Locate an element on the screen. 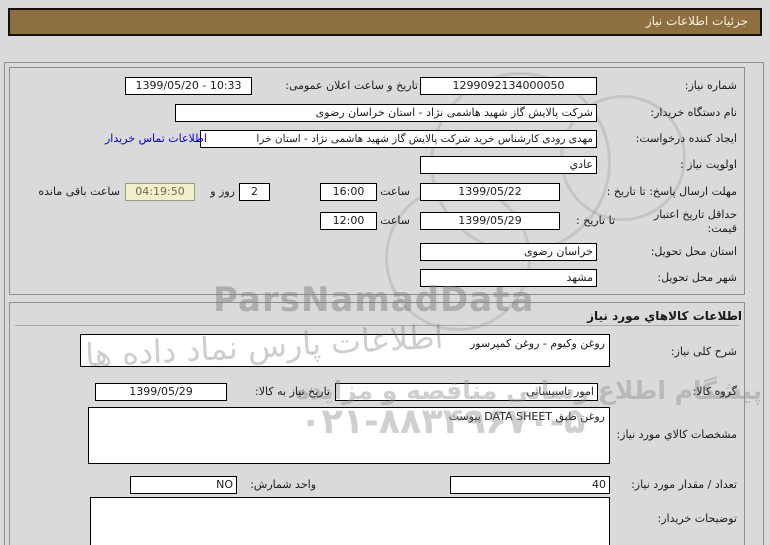 Image resolution: width=770 pixels, height=545 pixels. need-number-field: 1299092134000050 is located at coordinates (508, 86).